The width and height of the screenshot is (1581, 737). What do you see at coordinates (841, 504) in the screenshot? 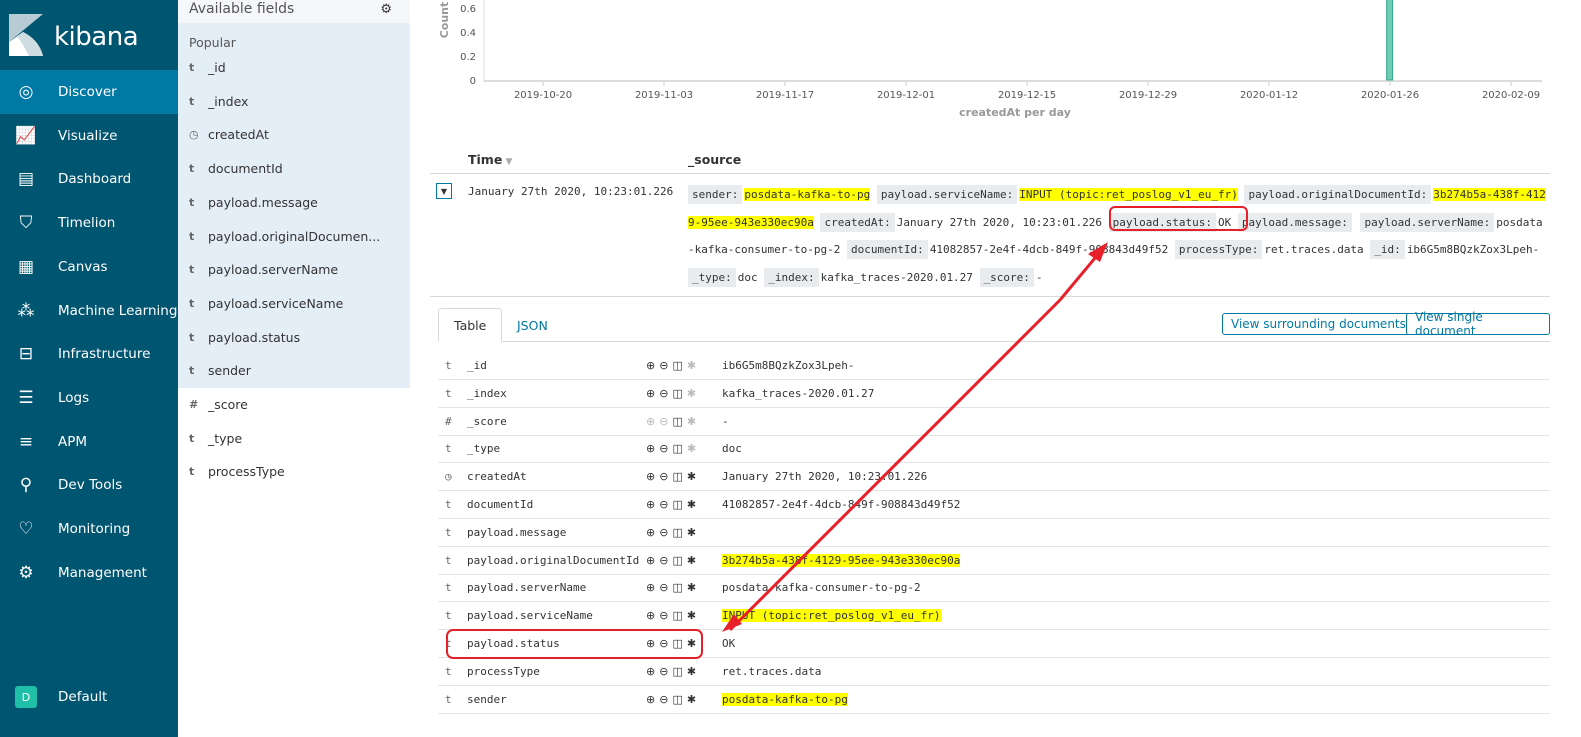
I see `field-value: 41082857-2e4f-4dcb-849f-908843d49f52` at bounding box center [841, 504].